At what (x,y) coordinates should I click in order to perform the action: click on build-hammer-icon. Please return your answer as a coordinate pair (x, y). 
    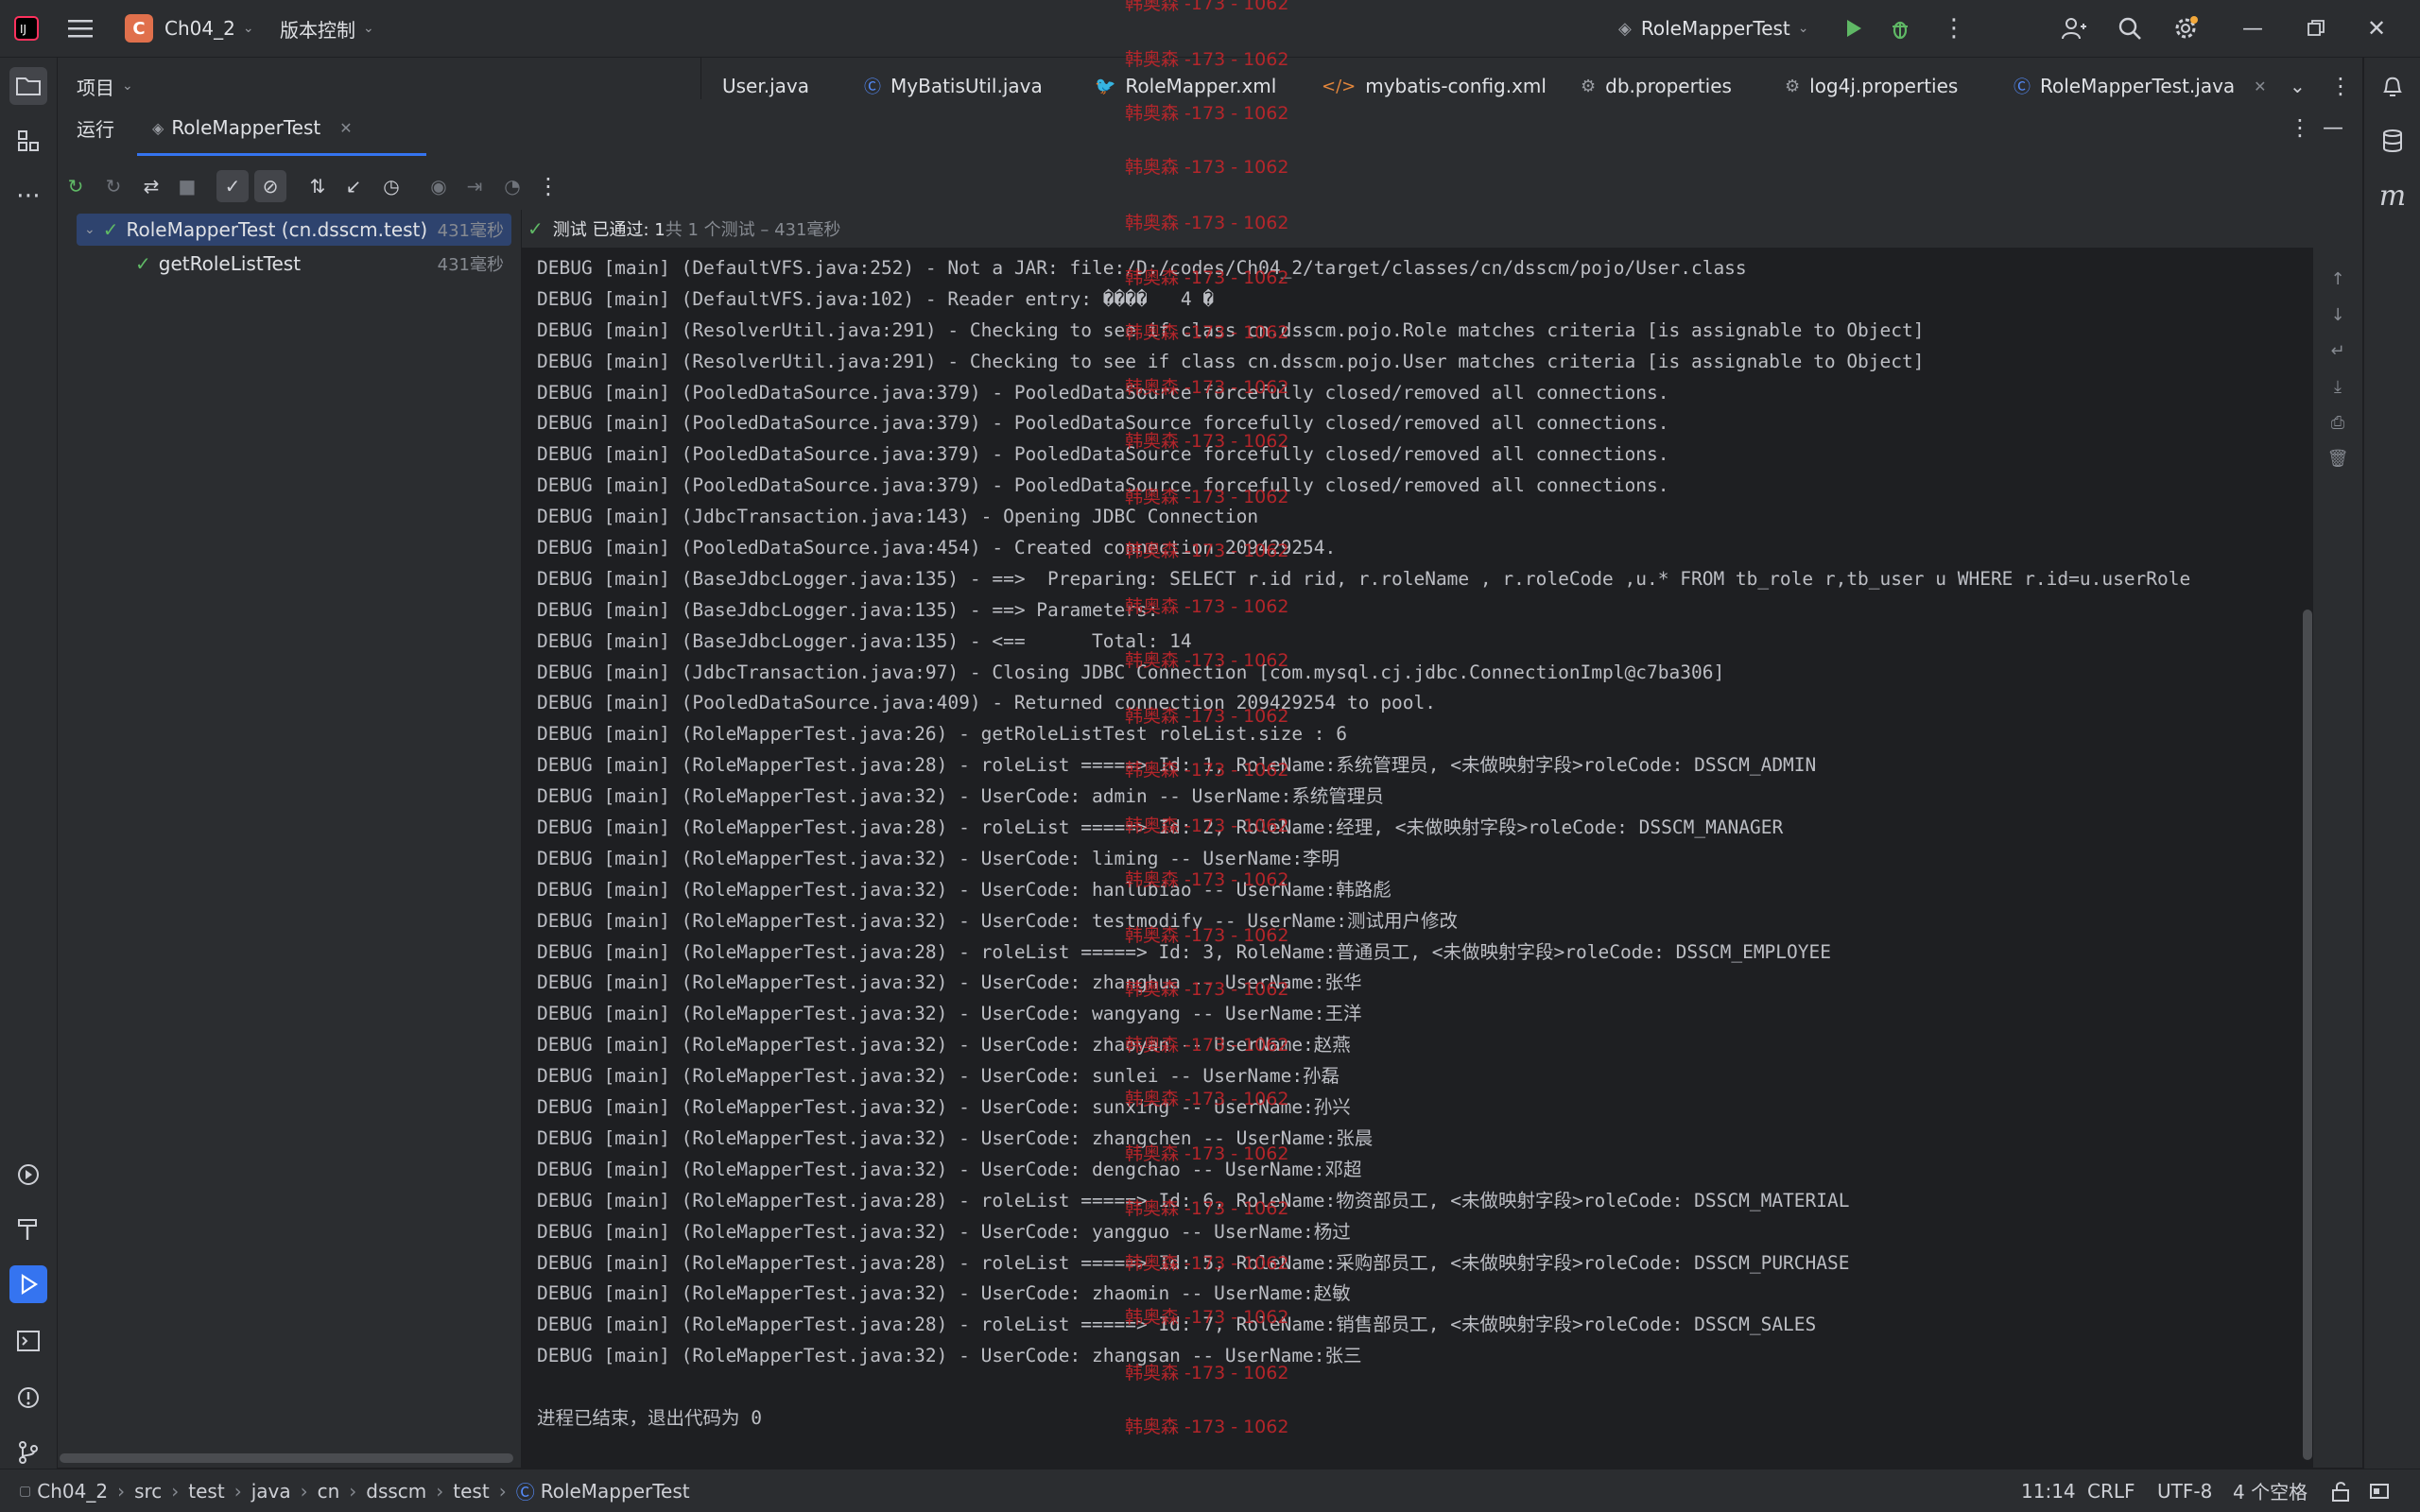
    Looking at the image, I should click on (28, 1229).